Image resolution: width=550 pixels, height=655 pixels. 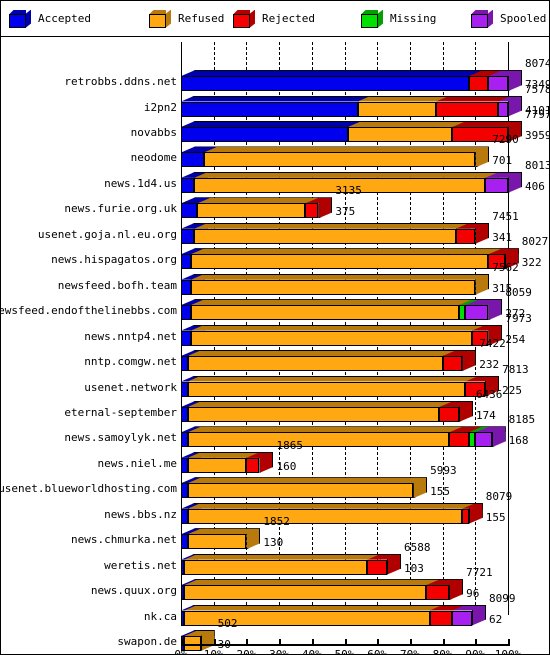 I want to click on value-label-total: 6436, so click(x=489, y=394).